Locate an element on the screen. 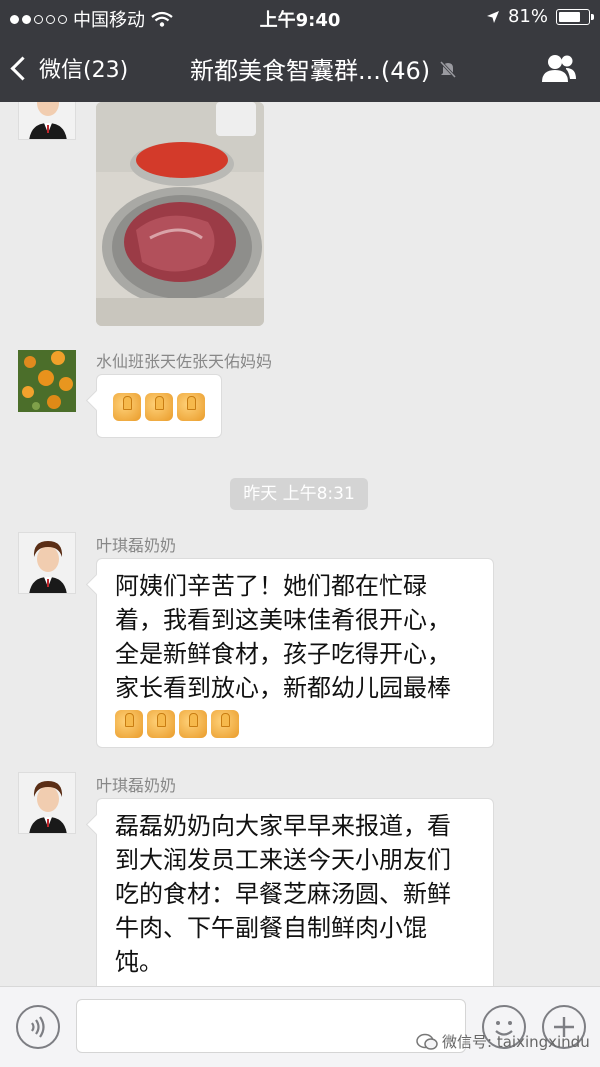 The image size is (600, 1067). message-line: 磊磊奶奶向大家早早来报道，看 is located at coordinates (283, 826).